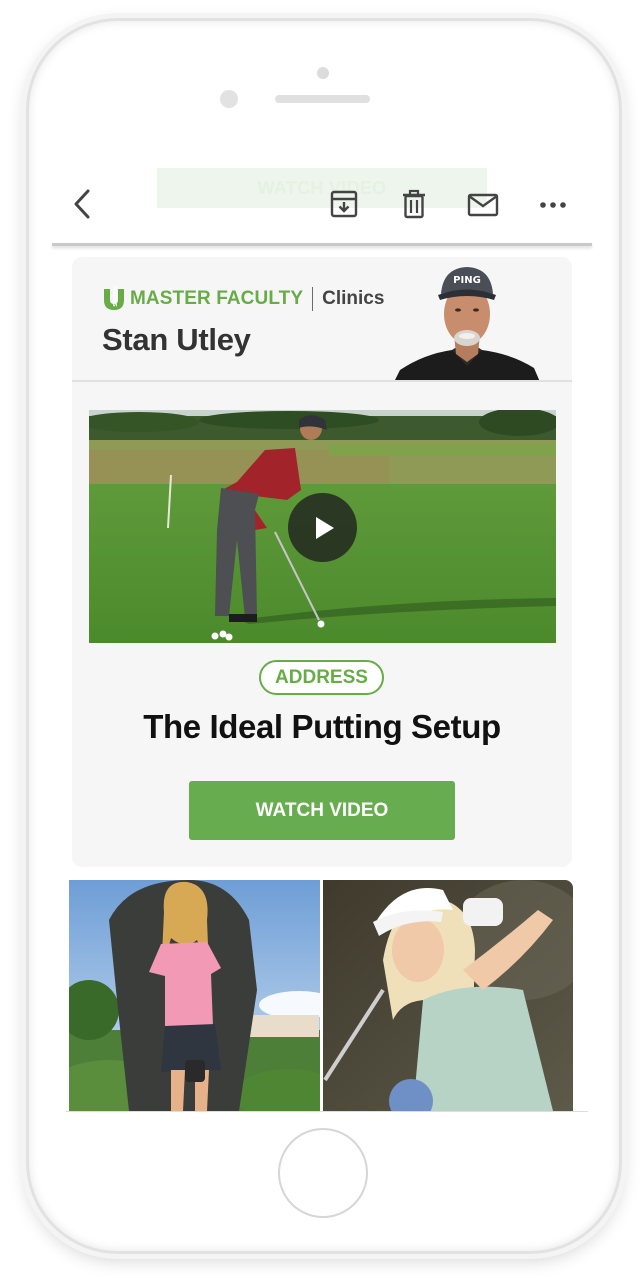  What do you see at coordinates (323, 73) in the screenshot?
I see `front-camera` at bounding box center [323, 73].